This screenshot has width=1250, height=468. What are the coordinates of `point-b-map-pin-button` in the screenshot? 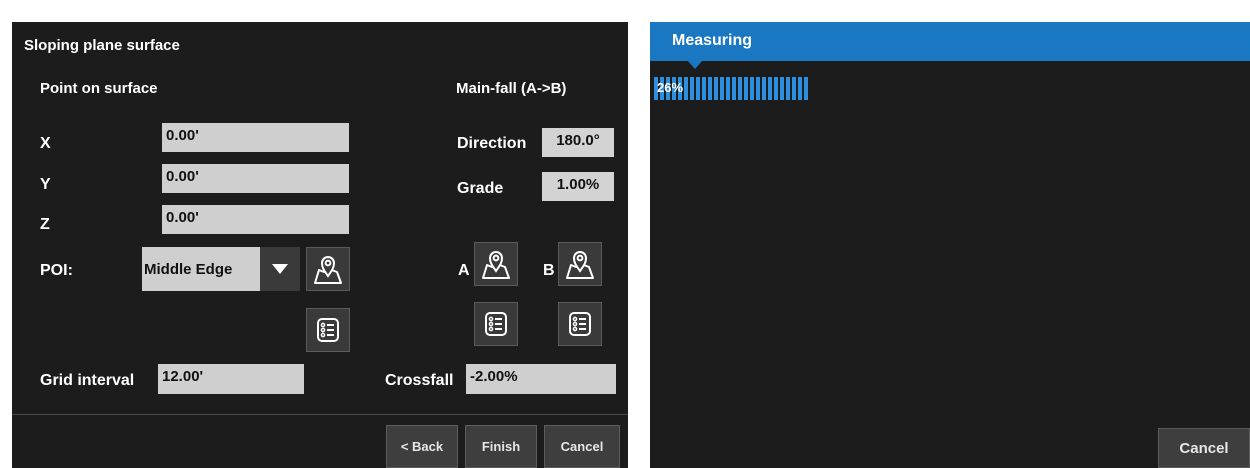 It's located at (580, 264).